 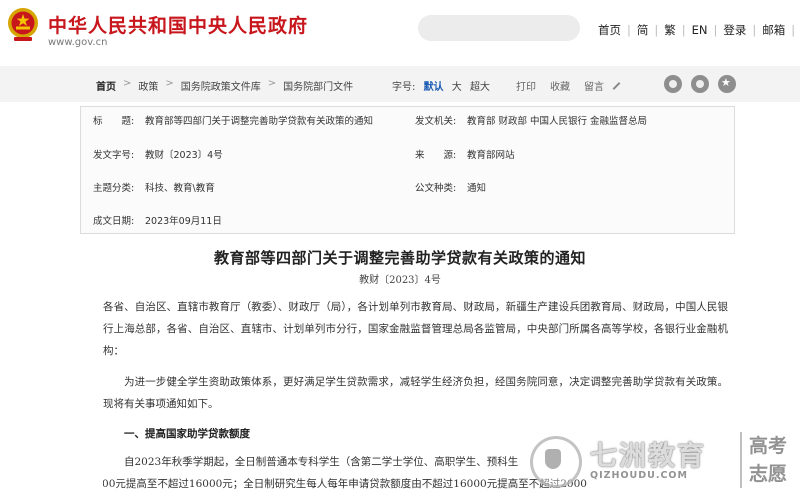 I want to click on search-input, so click(x=499, y=28).